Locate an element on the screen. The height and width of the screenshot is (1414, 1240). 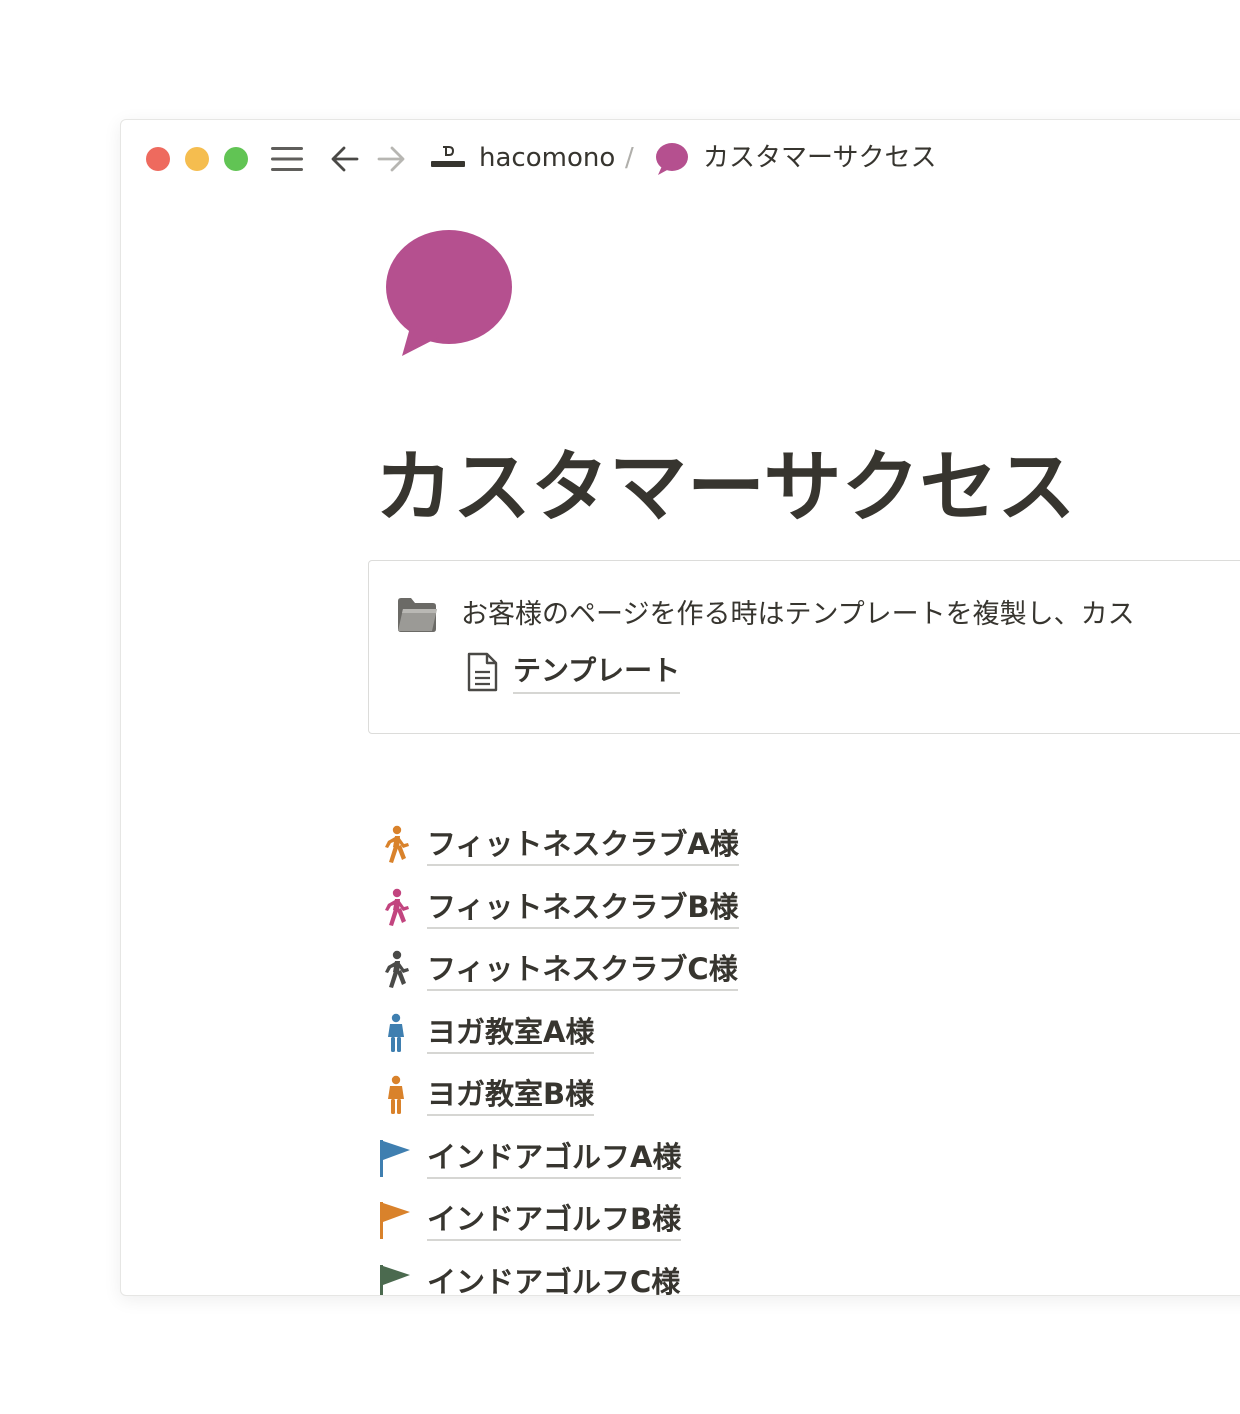
list-item: インドアゴルフB様 is located at coordinates (558, 1220).